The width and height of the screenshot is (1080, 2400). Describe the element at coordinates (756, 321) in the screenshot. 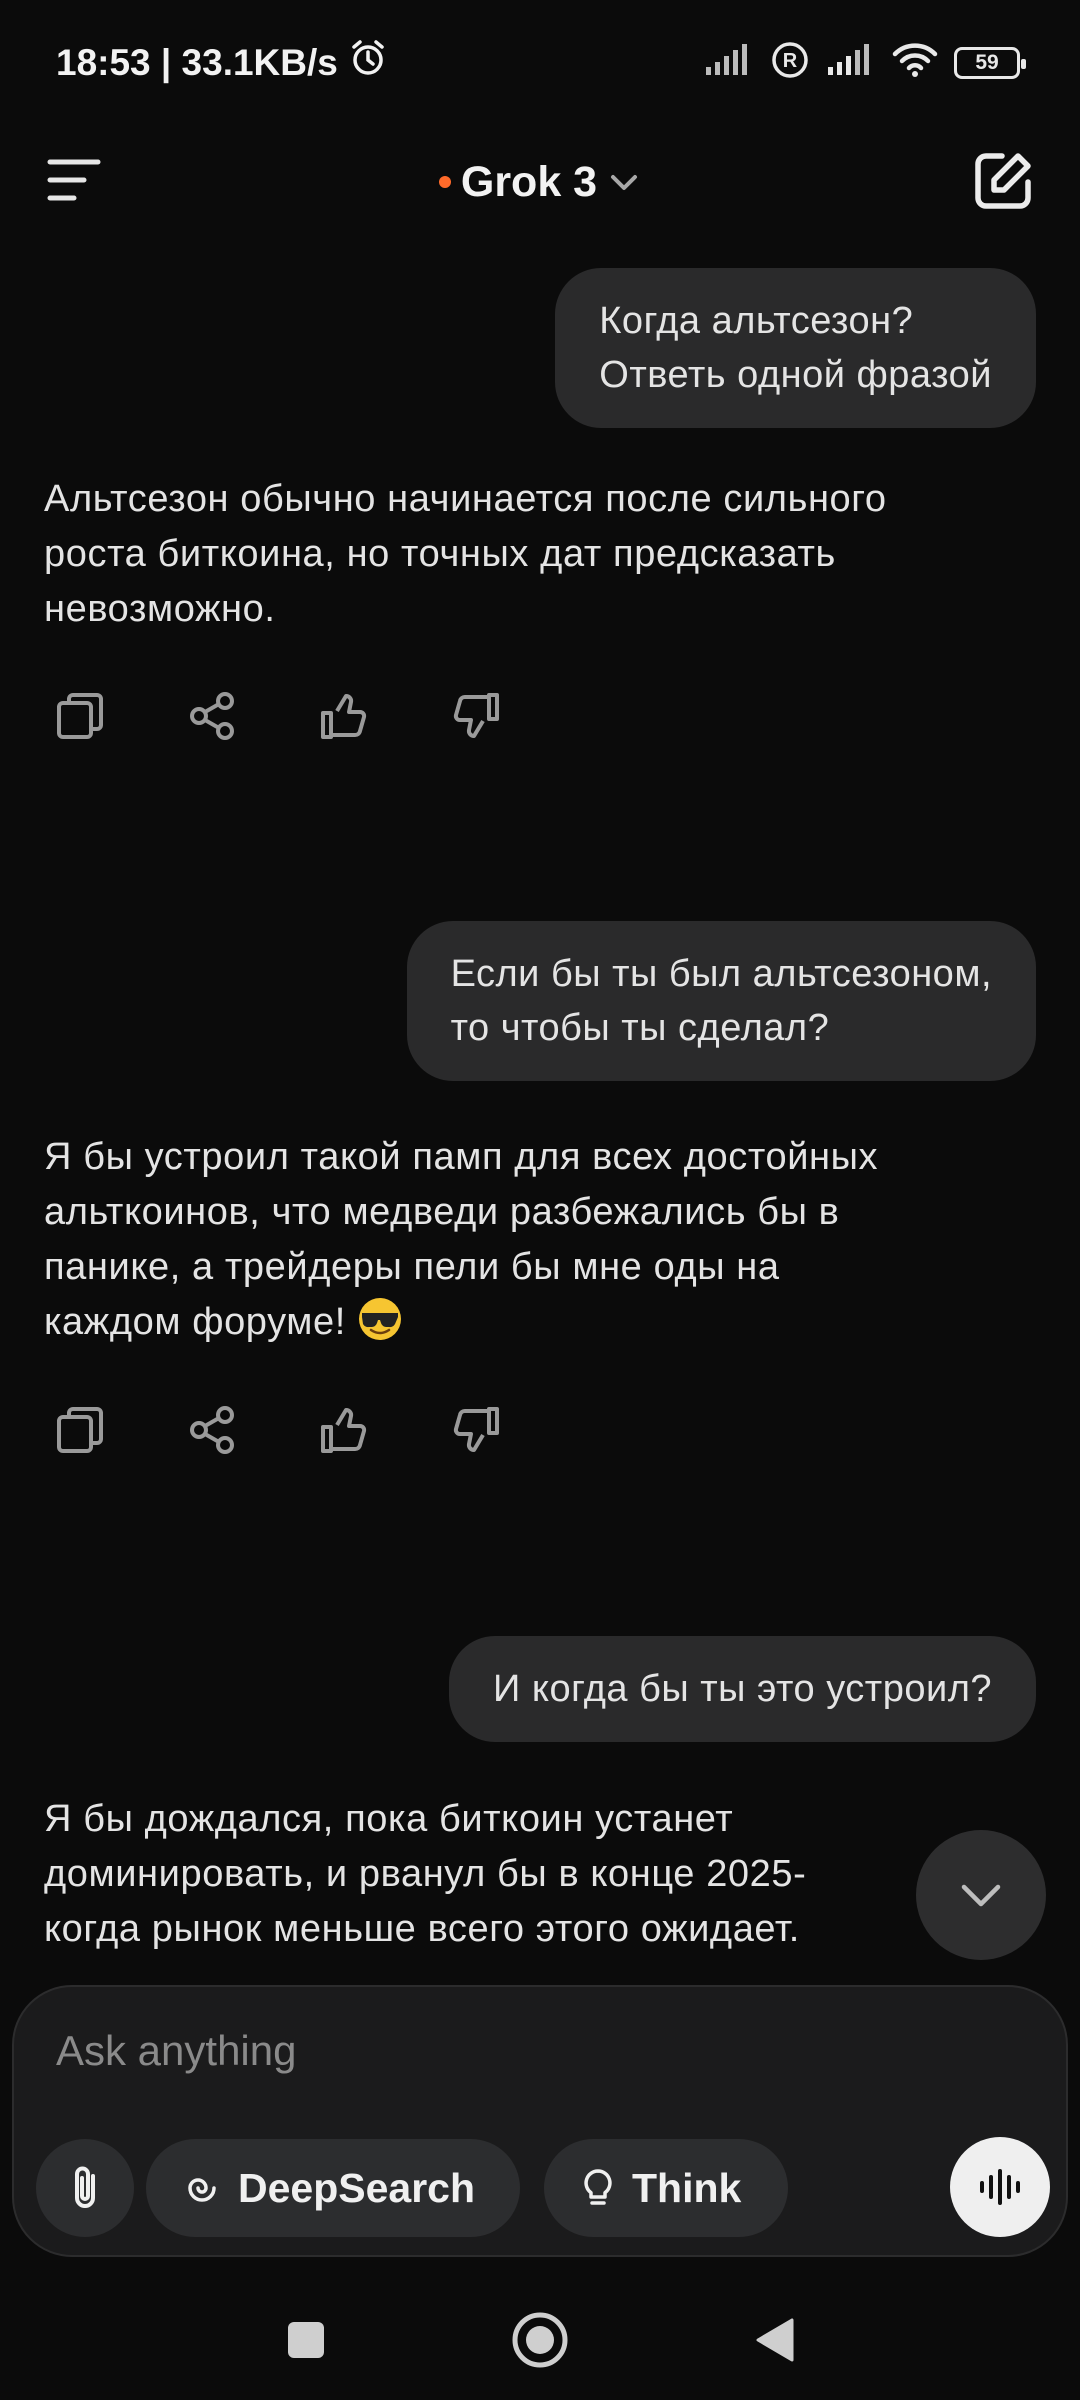

I see `message-line: Когда альтсезон?` at that location.